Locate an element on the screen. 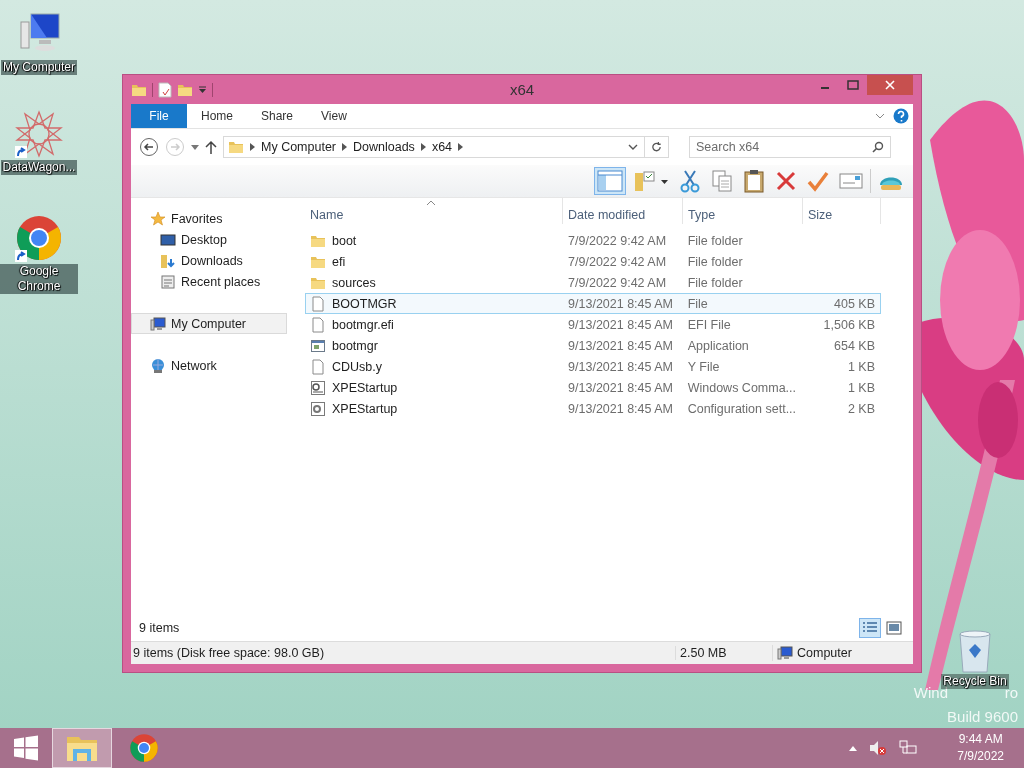  breadcrumb: x64 is located at coordinates (442, 147).